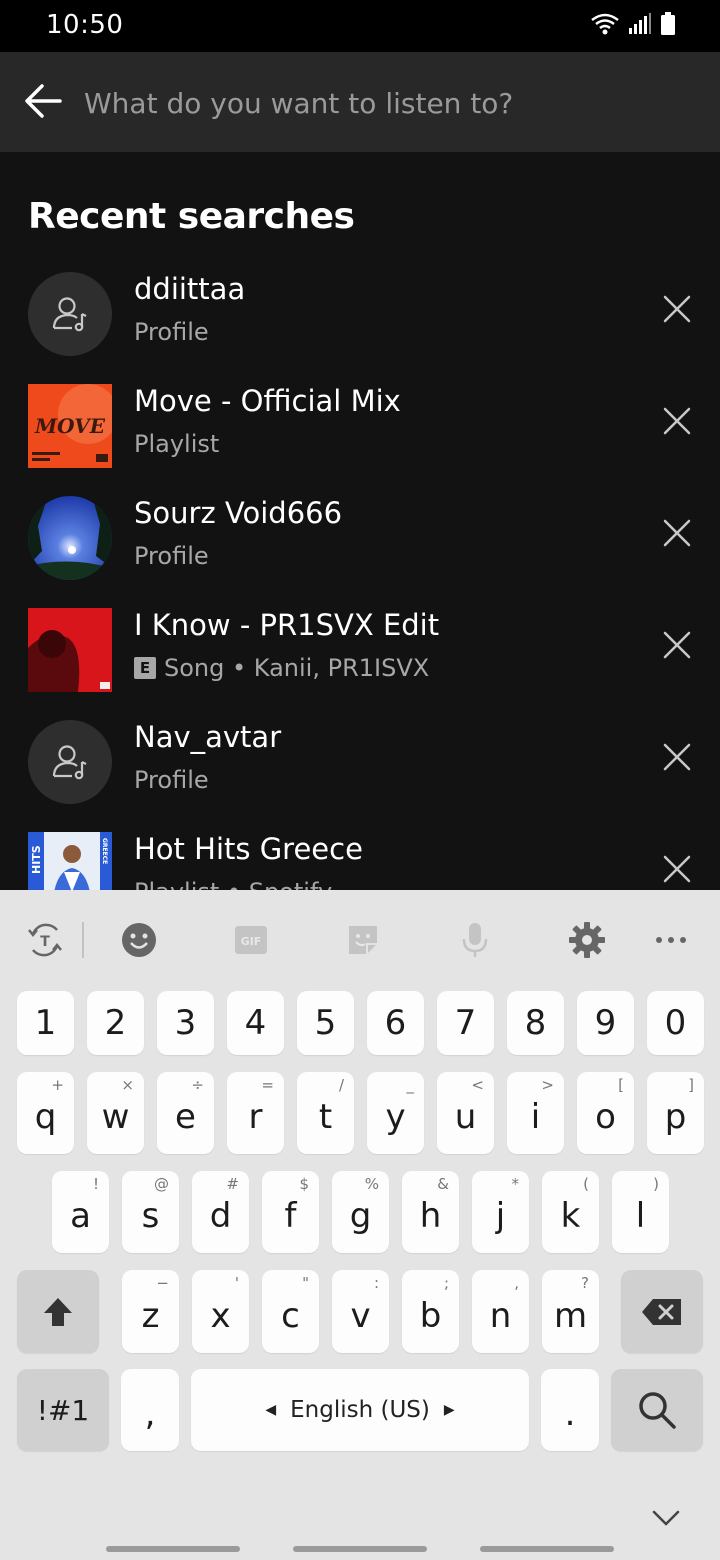  Describe the element at coordinates (150, 1216) in the screenshot. I see `key-label: s` at that location.